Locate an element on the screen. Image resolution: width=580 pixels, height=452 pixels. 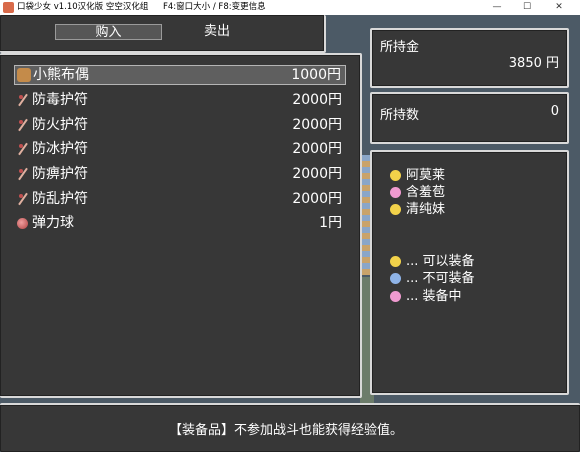
legend-text: ... 可以装备 is located at coordinates (440, 261).